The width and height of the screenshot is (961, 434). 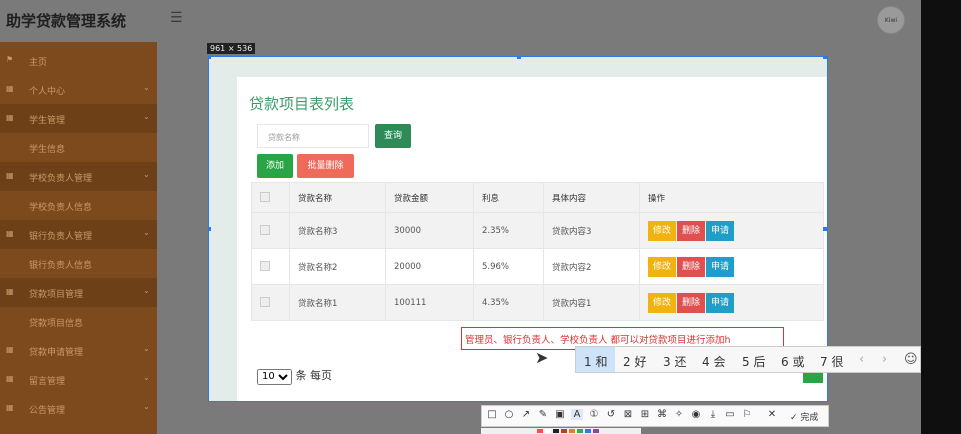 I want to click on close-icon: ✕, so click(x=772, y=414).